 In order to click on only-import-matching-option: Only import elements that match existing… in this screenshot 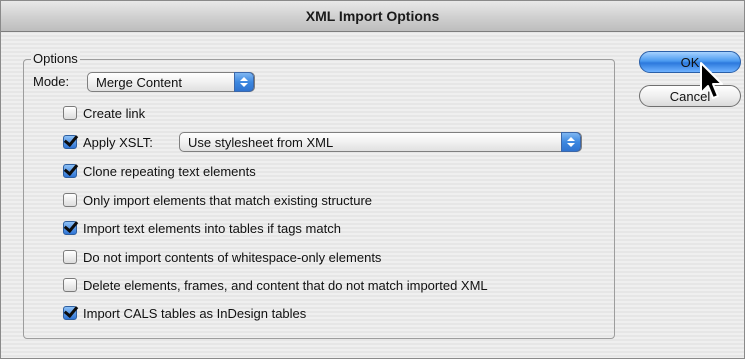, I will do `click(217, 200)`.